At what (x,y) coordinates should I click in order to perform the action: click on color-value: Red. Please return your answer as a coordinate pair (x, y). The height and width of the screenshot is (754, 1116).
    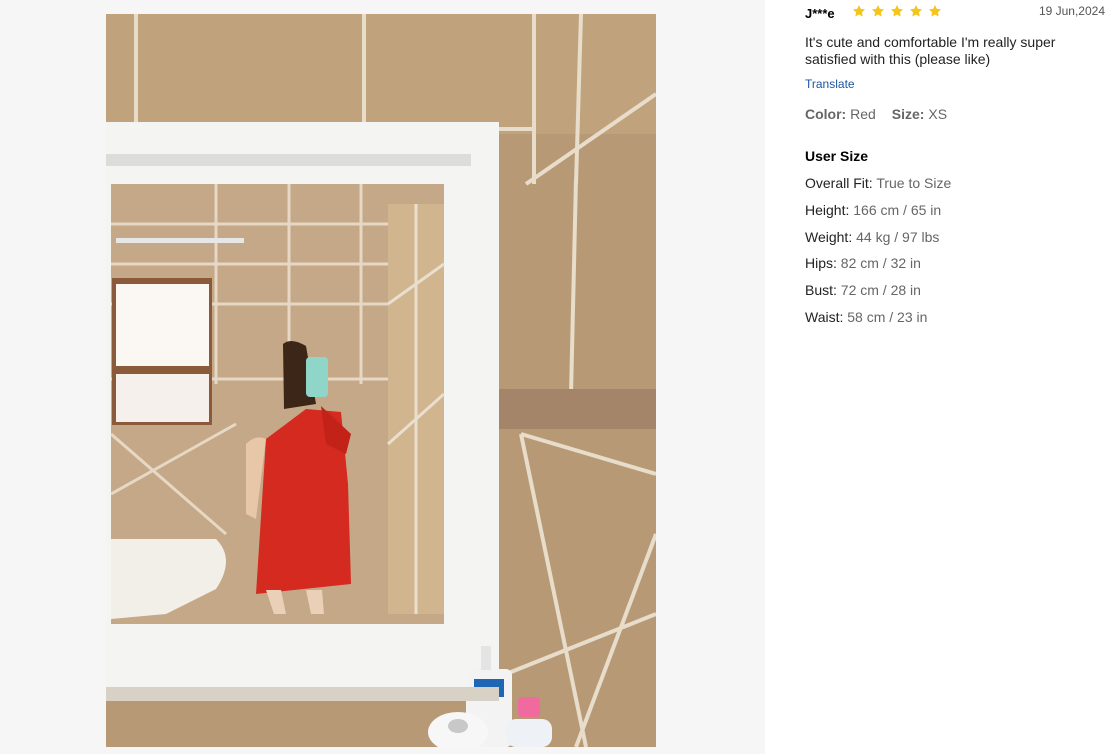
    Looking at the image, I should click on (863, 114).